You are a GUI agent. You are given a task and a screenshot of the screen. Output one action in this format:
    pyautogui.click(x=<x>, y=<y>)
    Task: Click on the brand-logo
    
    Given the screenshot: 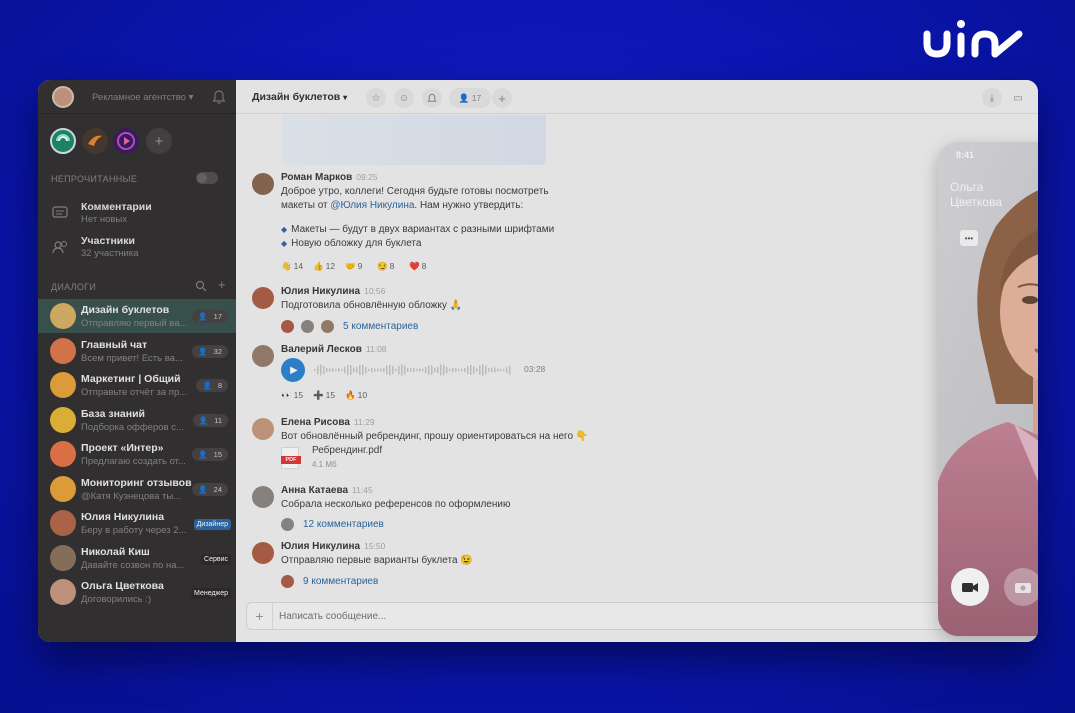 What is the action you would take?
    pyautogui.click(x=973, y=39)
    